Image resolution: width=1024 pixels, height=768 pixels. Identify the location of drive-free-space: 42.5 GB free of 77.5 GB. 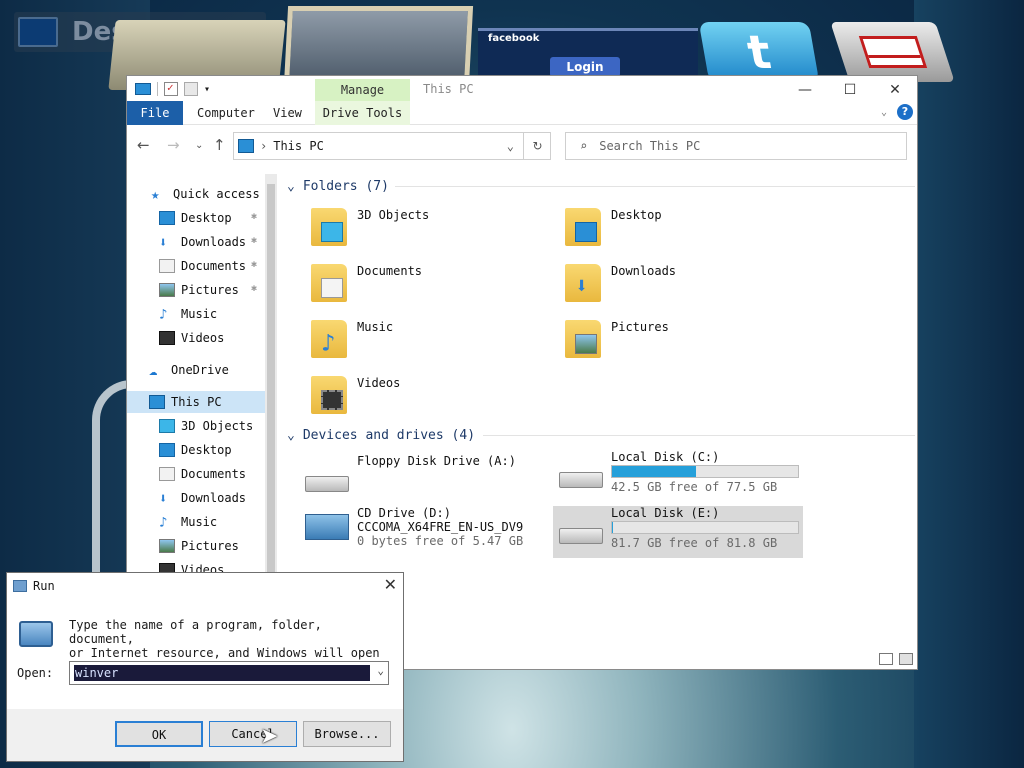
(694, 487).